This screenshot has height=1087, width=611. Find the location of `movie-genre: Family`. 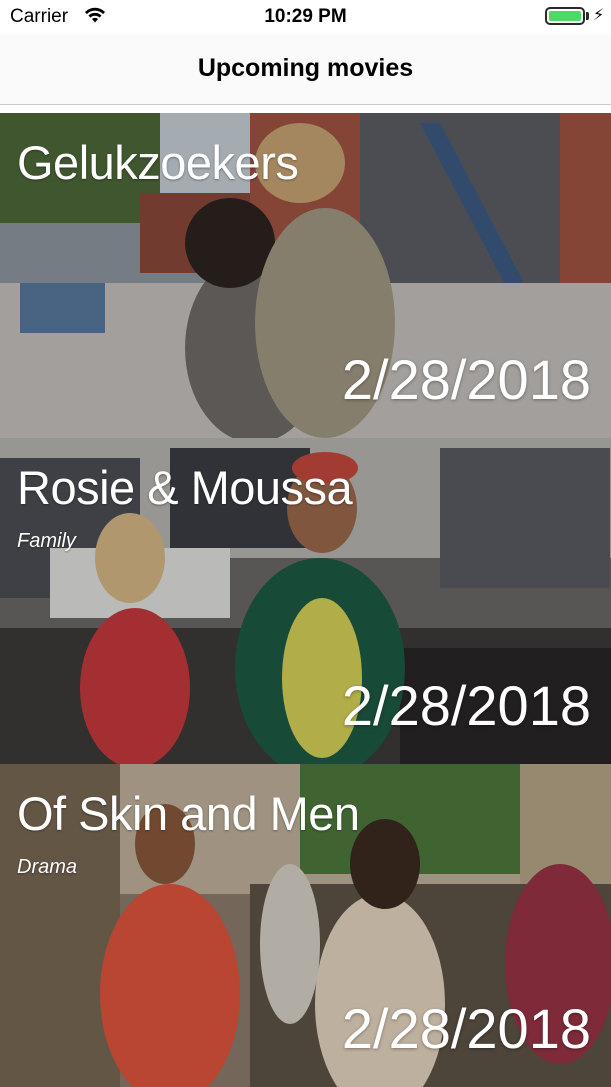

movie-genre: Family is located at coordinates (46, 541).